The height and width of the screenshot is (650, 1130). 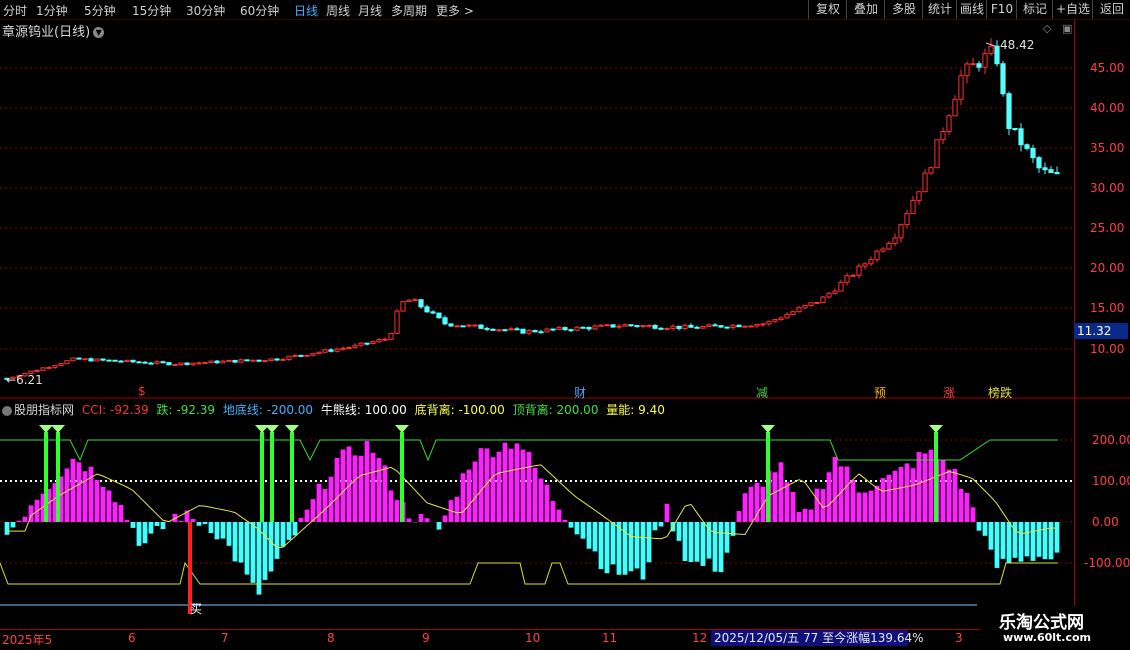 I want to click on window-icon: ▣, so click(x=1067, y=28).